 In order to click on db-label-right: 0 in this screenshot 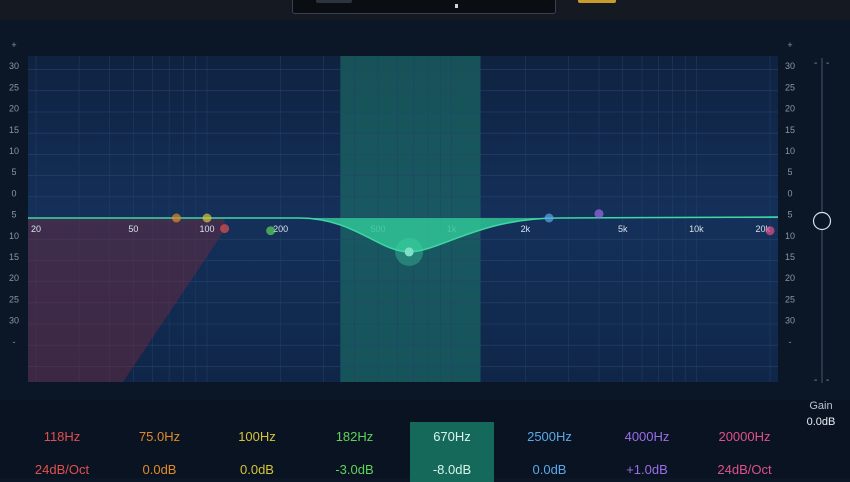, I will do `click(789, 193)`.